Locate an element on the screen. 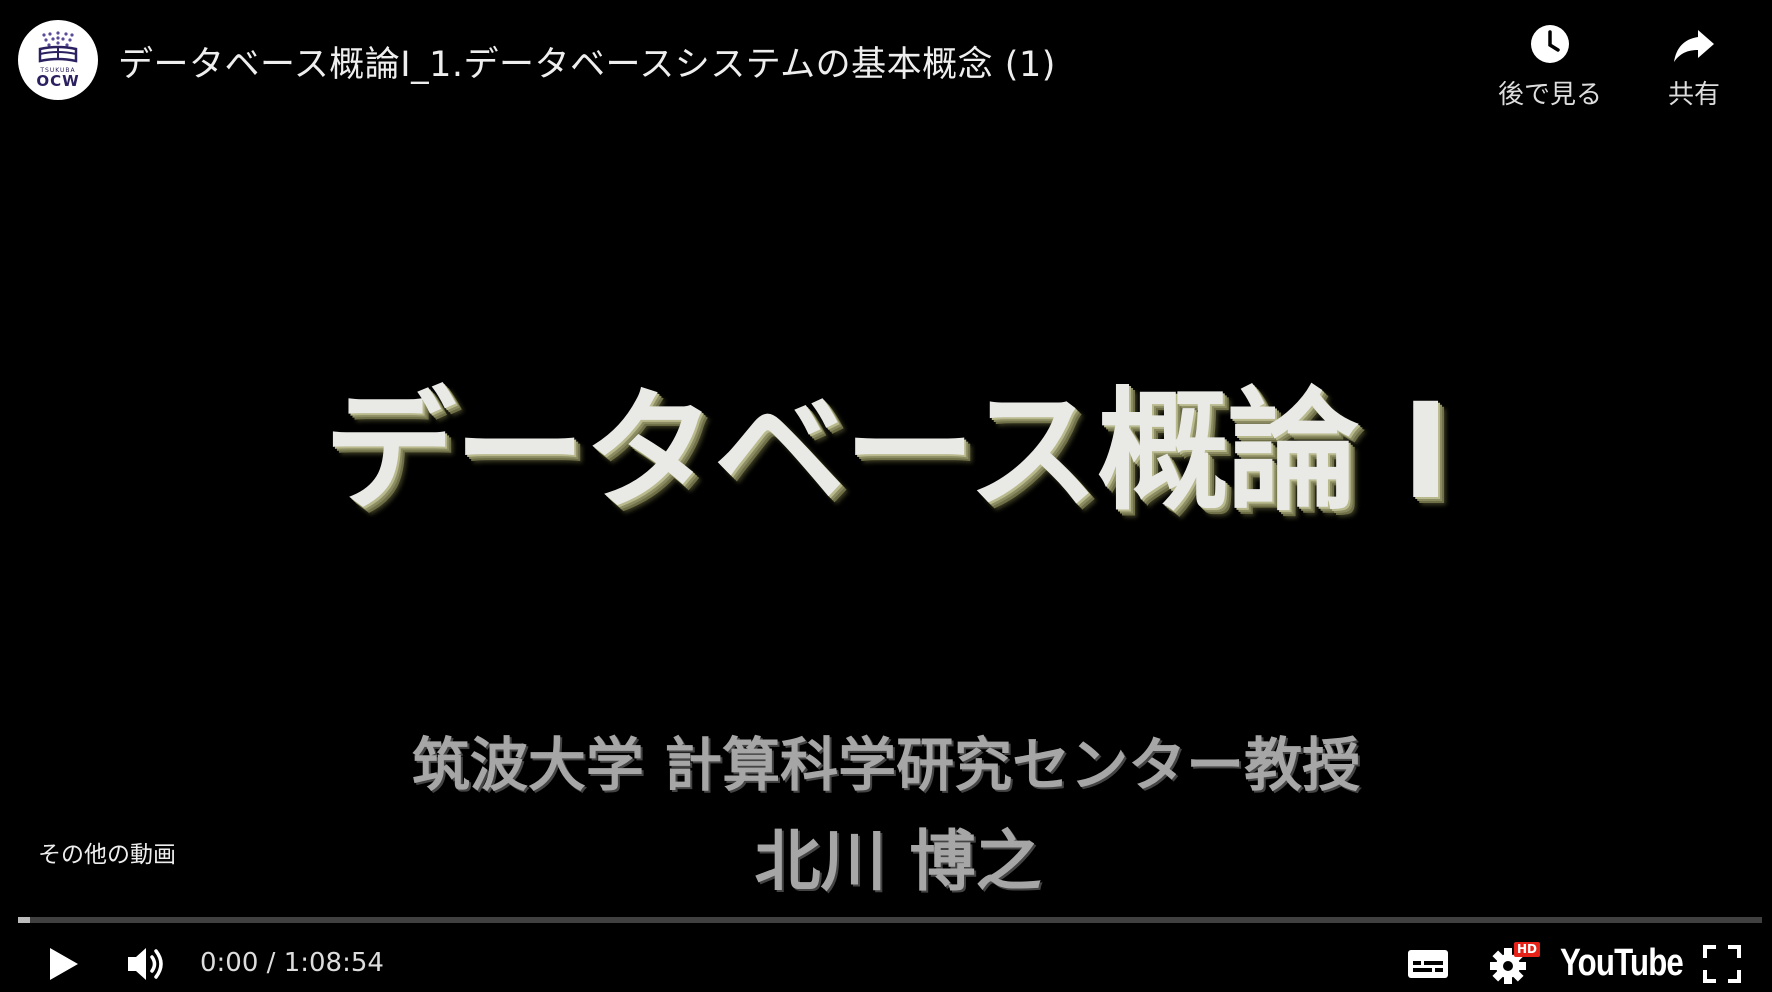  volume-button is located at coordinates (148, 964).